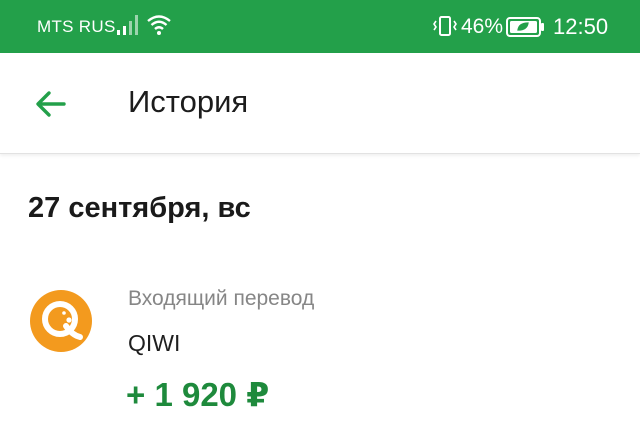 This screenshot has width=640, height=433. Describe the element at coordinates (221, 298) in the screenshot. I see `transaction-type: Входящий перевод` at that location.